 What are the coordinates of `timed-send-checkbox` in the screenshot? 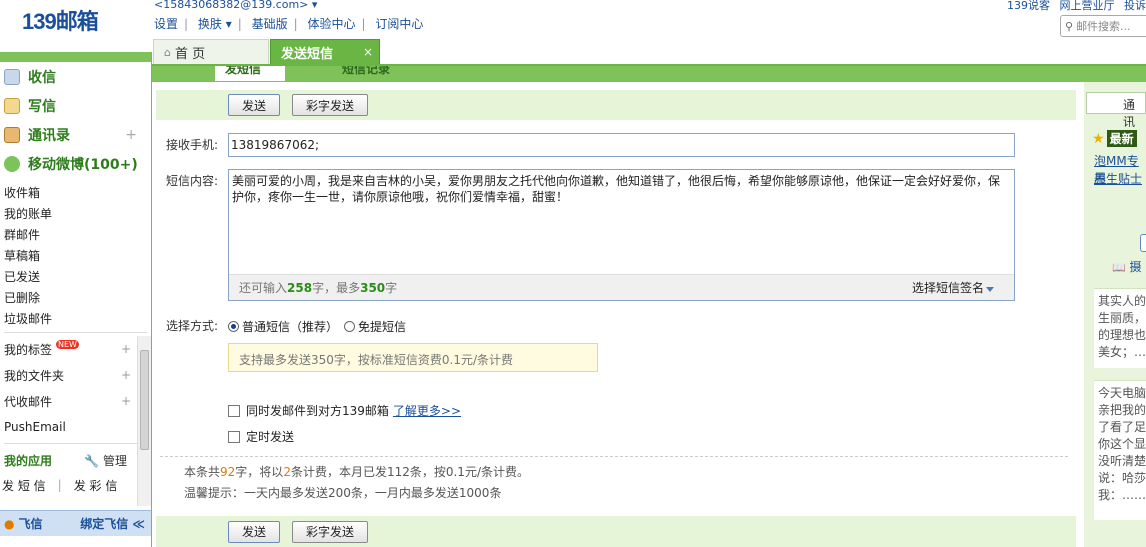 It's located at (234, 436).